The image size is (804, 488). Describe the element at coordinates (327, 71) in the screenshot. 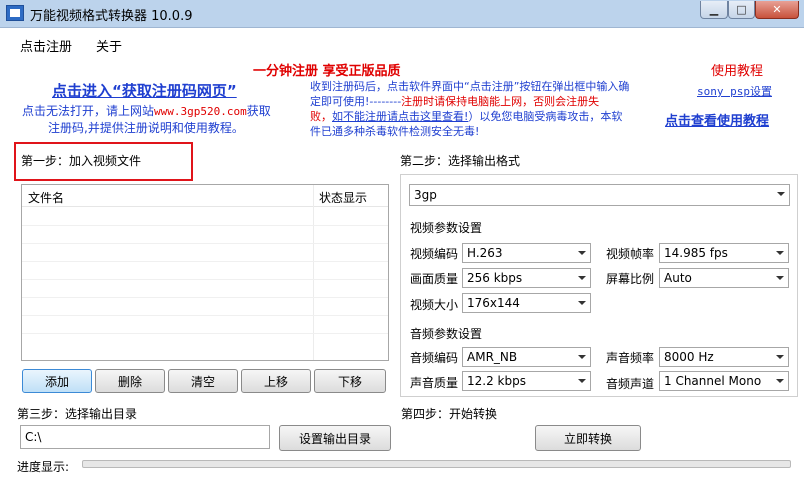

I see `promo-headline: 一分钟注册 享受正版品质` at that location.